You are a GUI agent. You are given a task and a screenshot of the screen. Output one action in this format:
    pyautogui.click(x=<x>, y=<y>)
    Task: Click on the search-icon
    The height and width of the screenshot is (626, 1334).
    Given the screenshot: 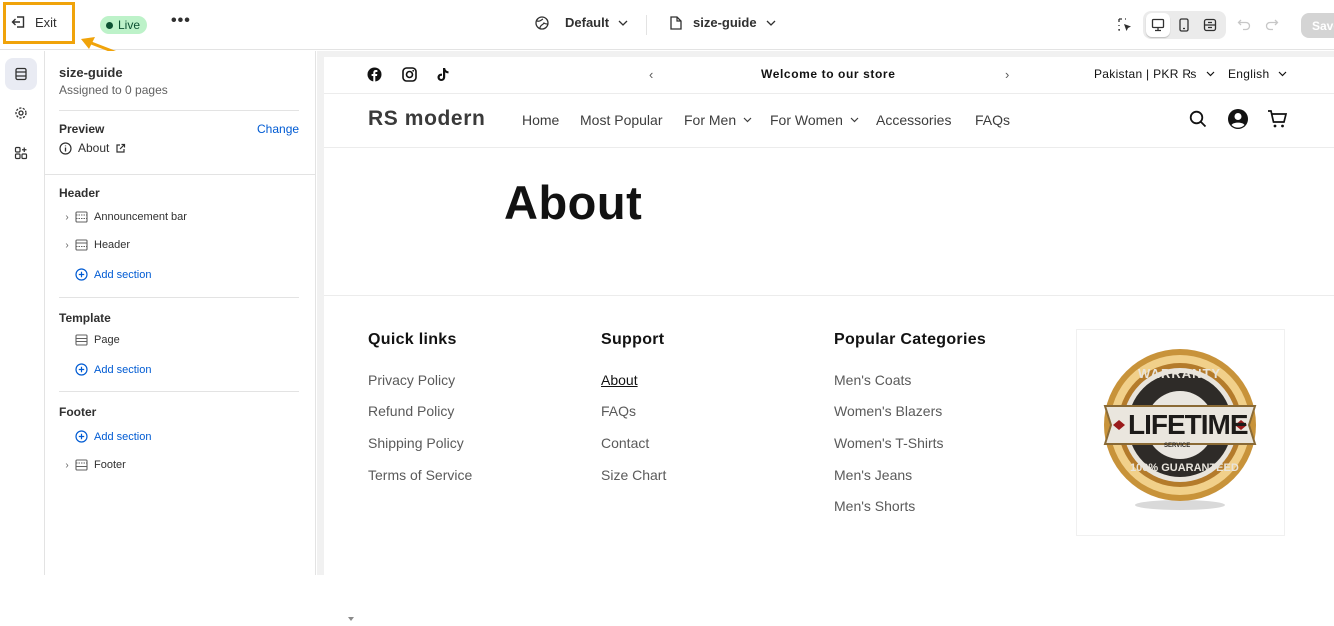 What is the action you would take?
    pyautogui.click(x=1198, y=119)
    